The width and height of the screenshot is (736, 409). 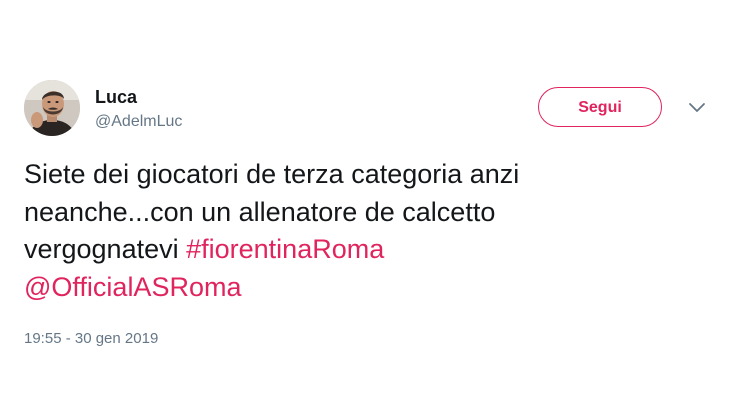 What do you see at coordinates (116, 97) in the screenshot?
I see `author-name: Luca` at bounding box center [116, 97].